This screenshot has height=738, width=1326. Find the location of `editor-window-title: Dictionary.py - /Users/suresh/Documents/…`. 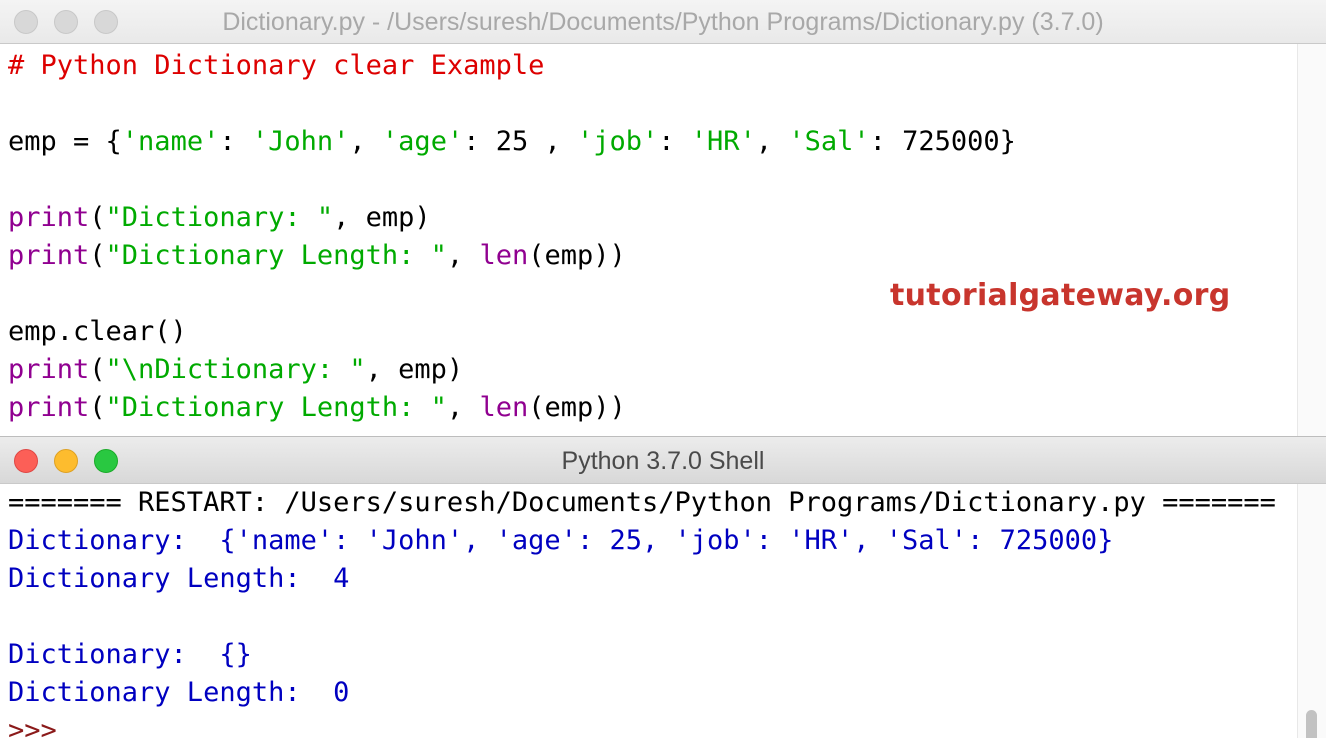

editor-window-title: Dictionary.py - /Users/suresh/Documents/… is located at coordinates (663, 22).